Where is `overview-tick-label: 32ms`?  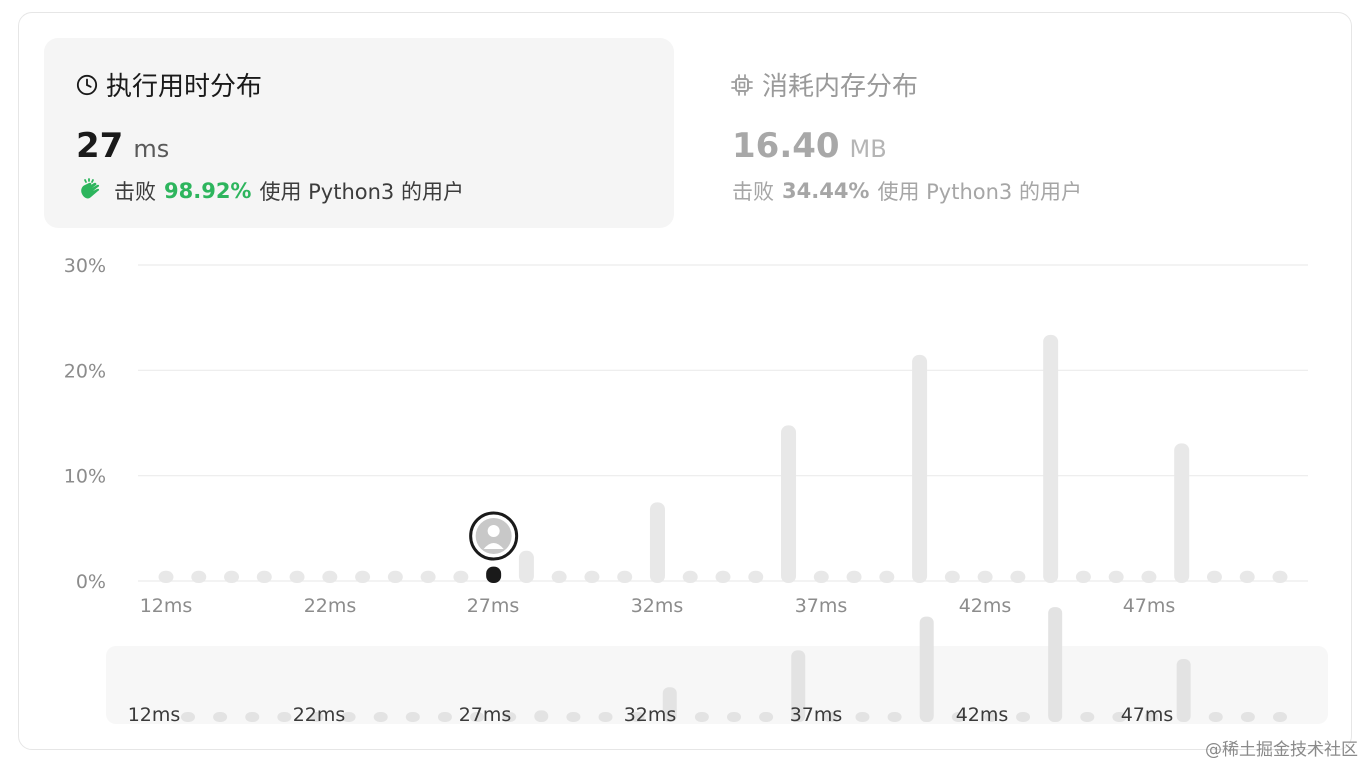
overview-tick-label: 32ms is located at coordinates (650, 715).